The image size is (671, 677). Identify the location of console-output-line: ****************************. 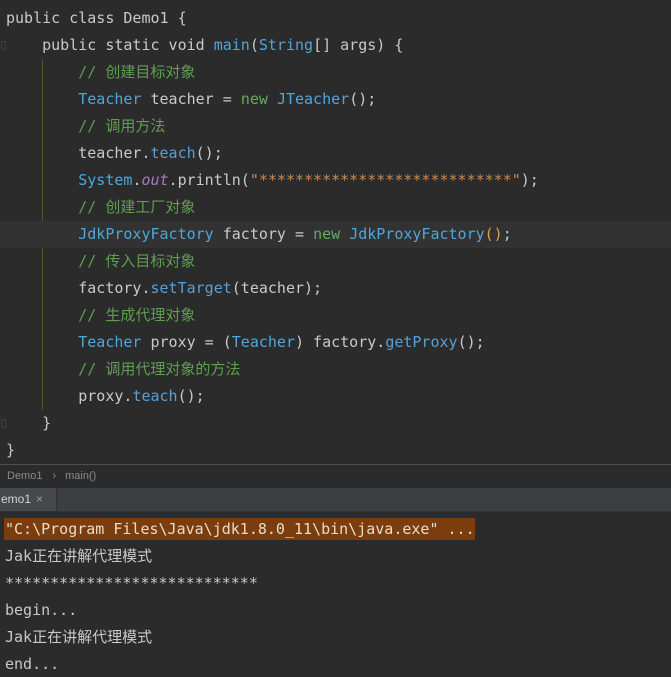
(335, 582).